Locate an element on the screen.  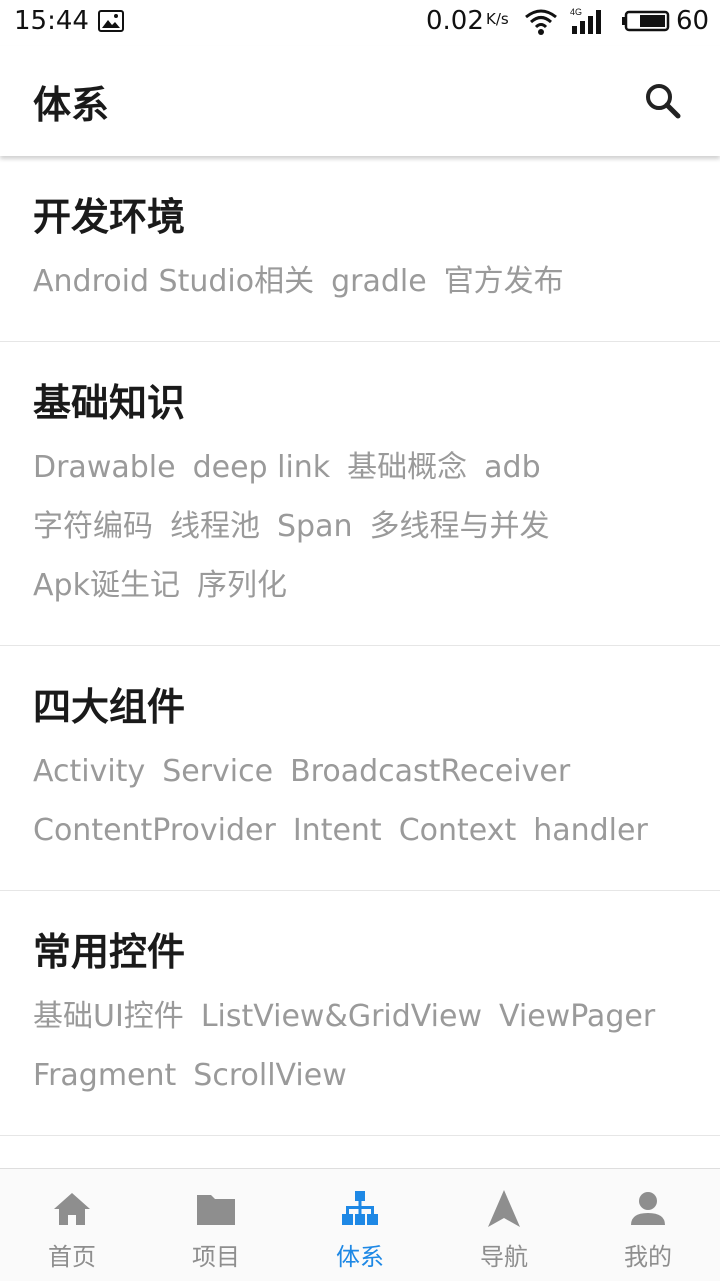
tag: deep link is located at coordinates (262, 467).